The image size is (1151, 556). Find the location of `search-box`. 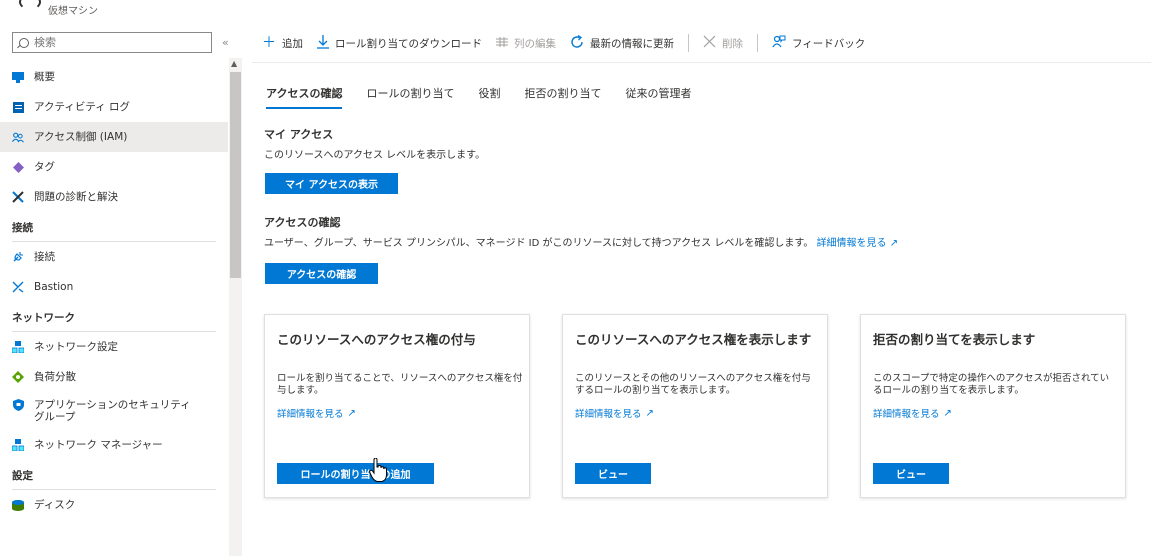

search-box is located at coordinates (112, 42).